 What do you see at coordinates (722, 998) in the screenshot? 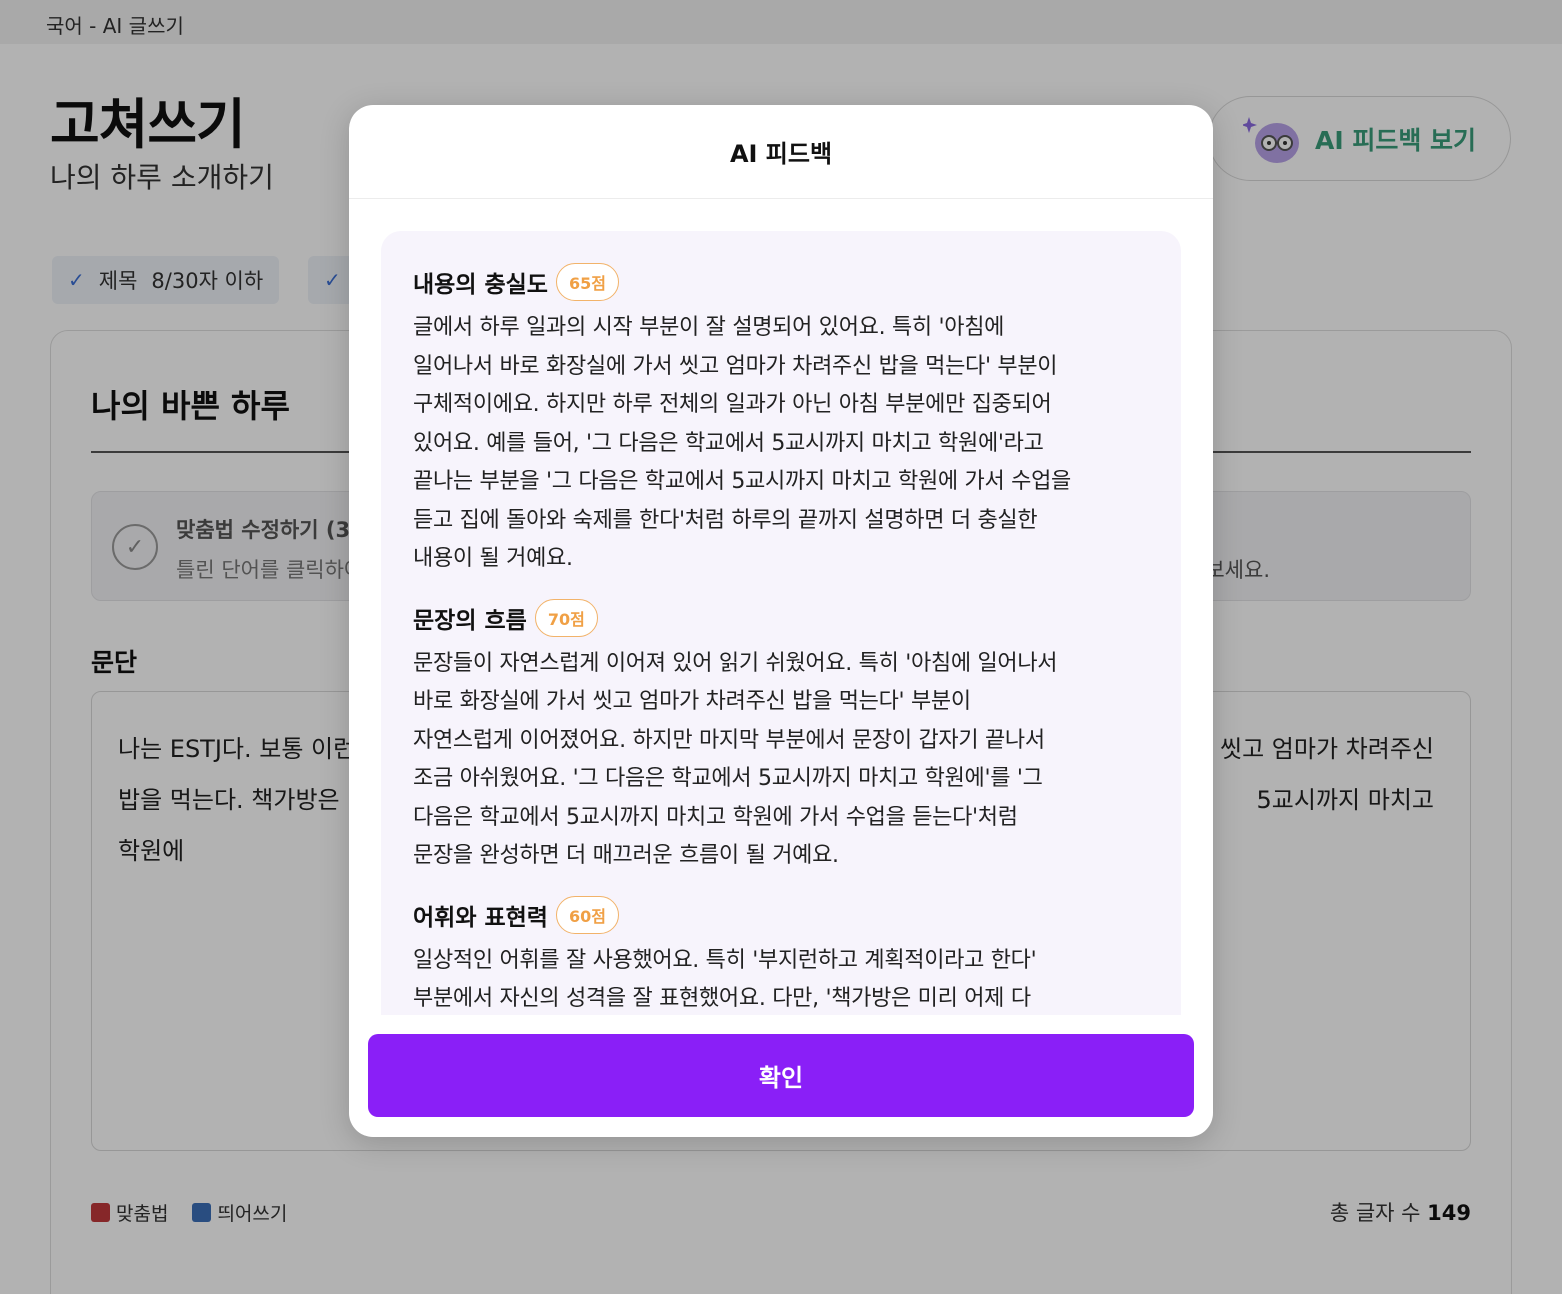
I see `text-line: 부분에서 자신의 성격을 잘 표현했어요. 다만, '책가방은 미리 어제 다` at bounding box center [722, 998].